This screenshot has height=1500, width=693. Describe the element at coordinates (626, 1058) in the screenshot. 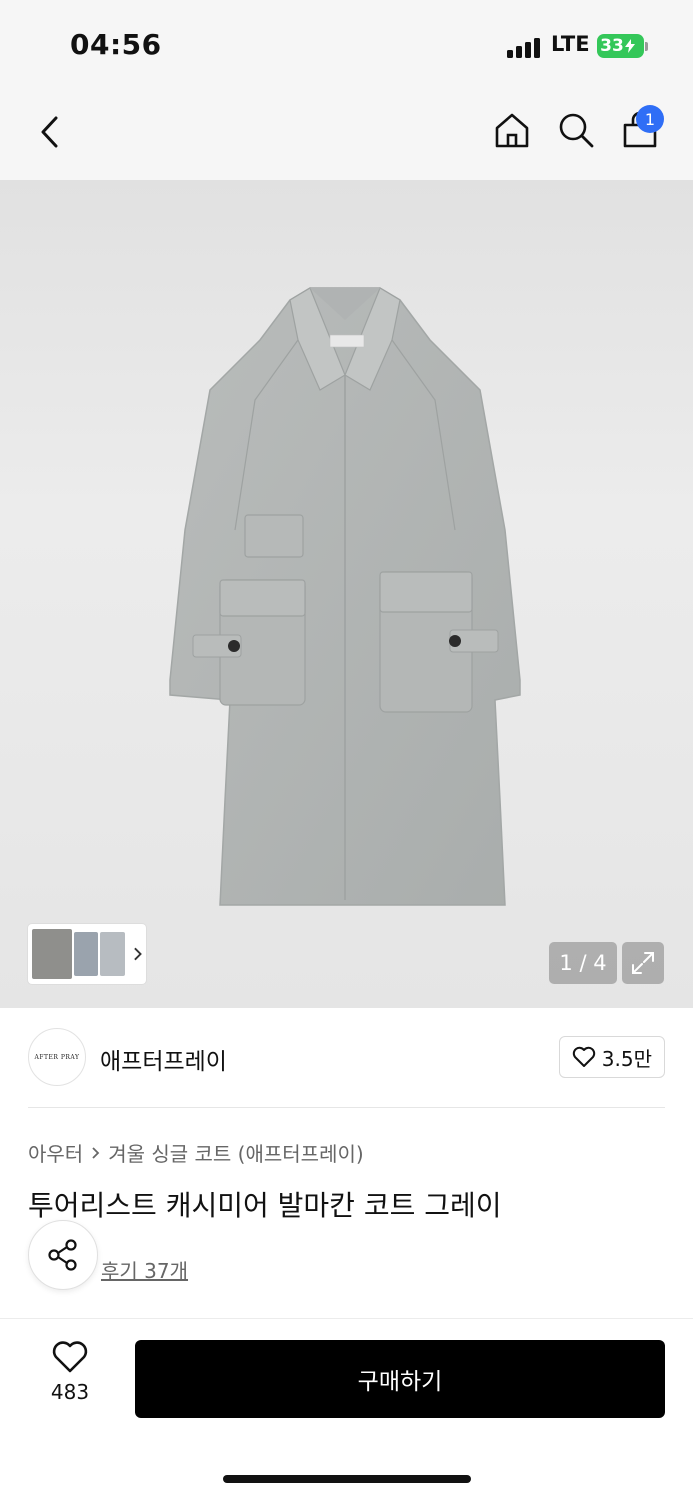

I see `brand-like-count: 3.5만` at that location.